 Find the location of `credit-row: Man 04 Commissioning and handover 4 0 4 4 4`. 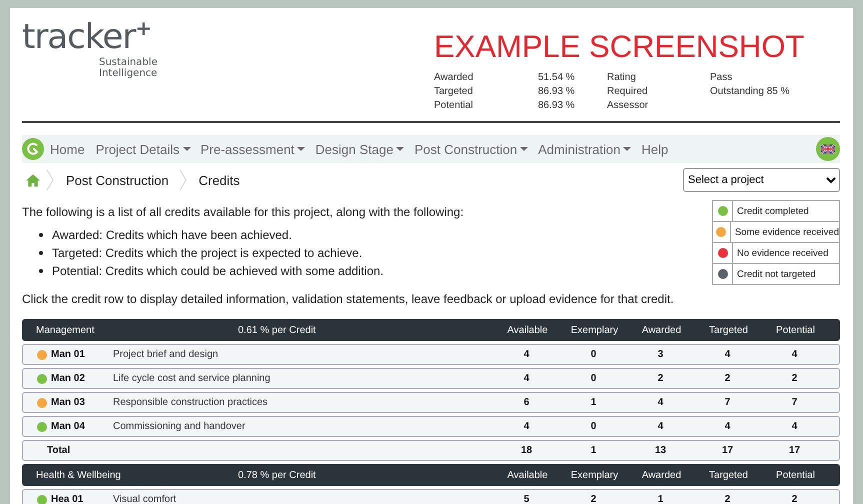

credit-row: Man 04 Commissioning and handover 4 0 4 4 4 is located at coordinates (431, 426).